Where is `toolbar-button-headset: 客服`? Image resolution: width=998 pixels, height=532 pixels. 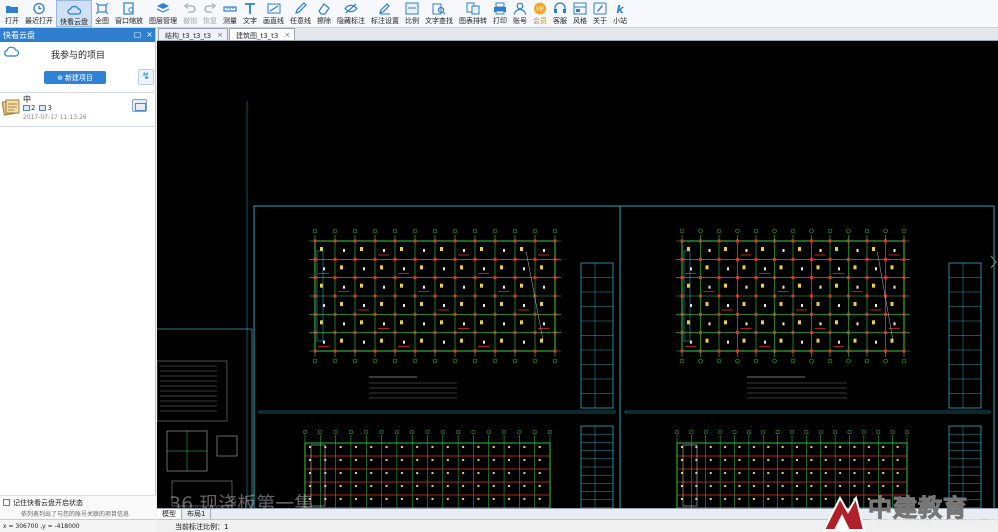
toolbar-button-headset: 客服 is located at coordinates (560, 13).